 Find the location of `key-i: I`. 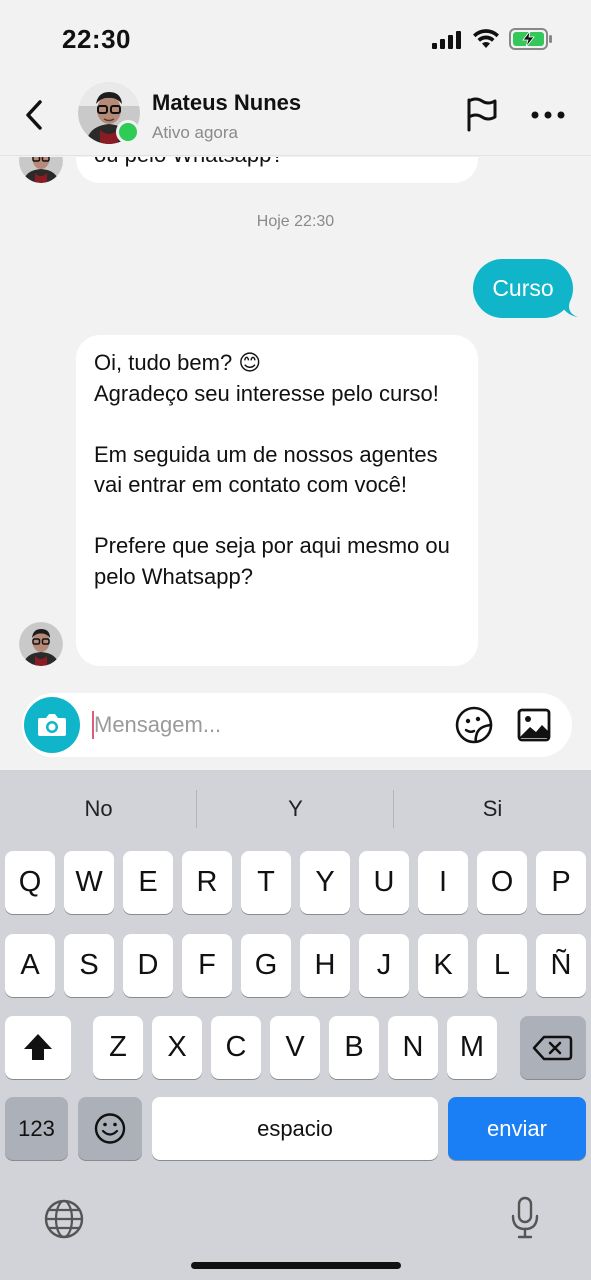

key-i: I is located at coordinates (443, 882).